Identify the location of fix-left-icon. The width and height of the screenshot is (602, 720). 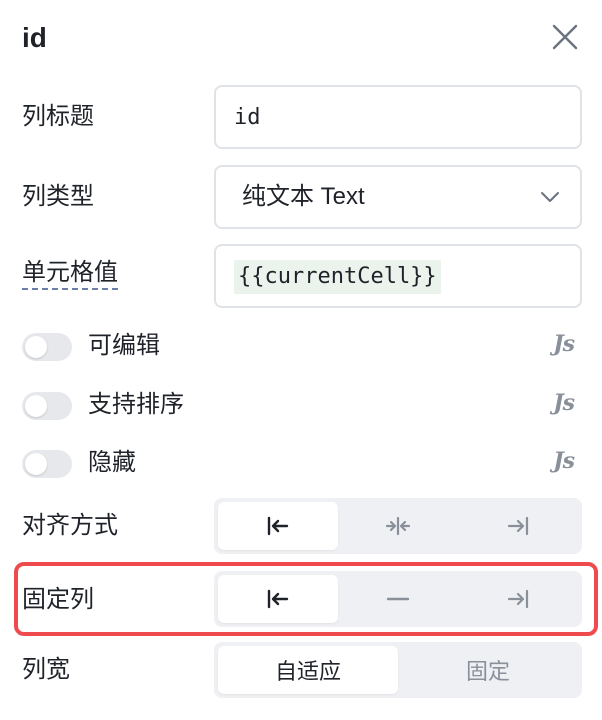
(278, 599).